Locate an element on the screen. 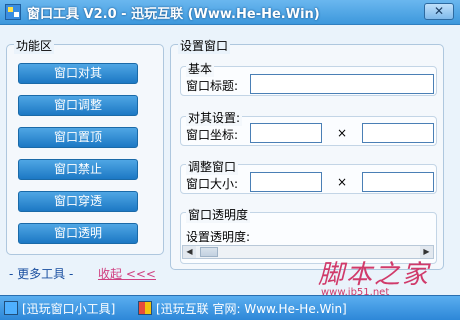  more-tools-link: - 更多工具 - is located at coordinates (41, 273).